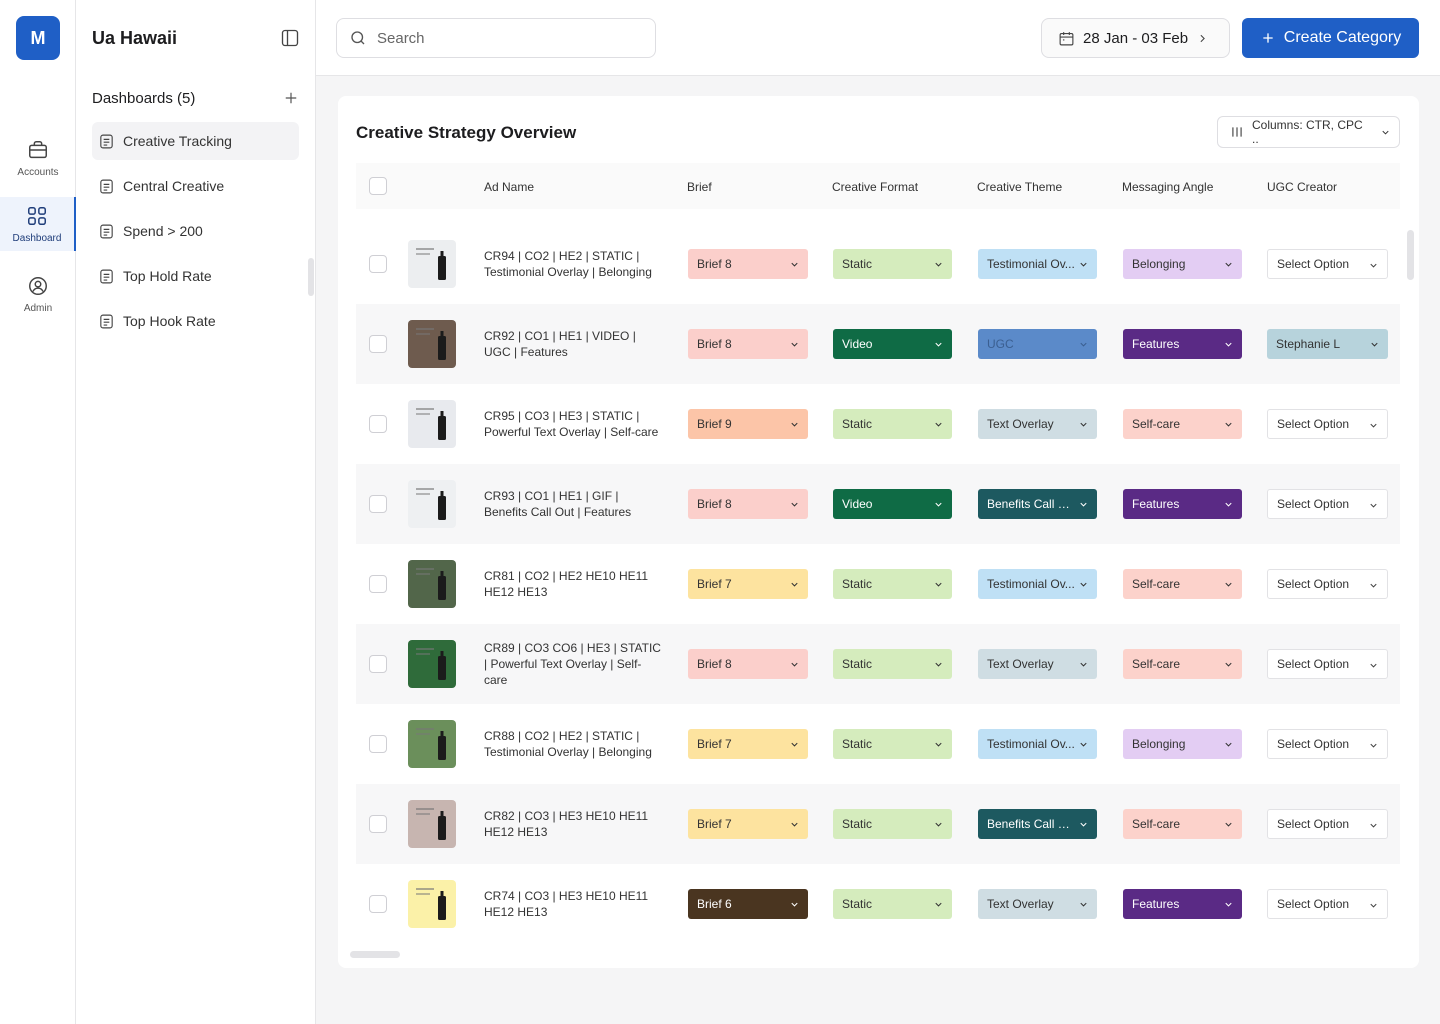 This screenshot has width=1440, height=1024. Describe the element at coordinates (38, 294) in the screenshot. I see `rail-item-admin: Admin` at that location.